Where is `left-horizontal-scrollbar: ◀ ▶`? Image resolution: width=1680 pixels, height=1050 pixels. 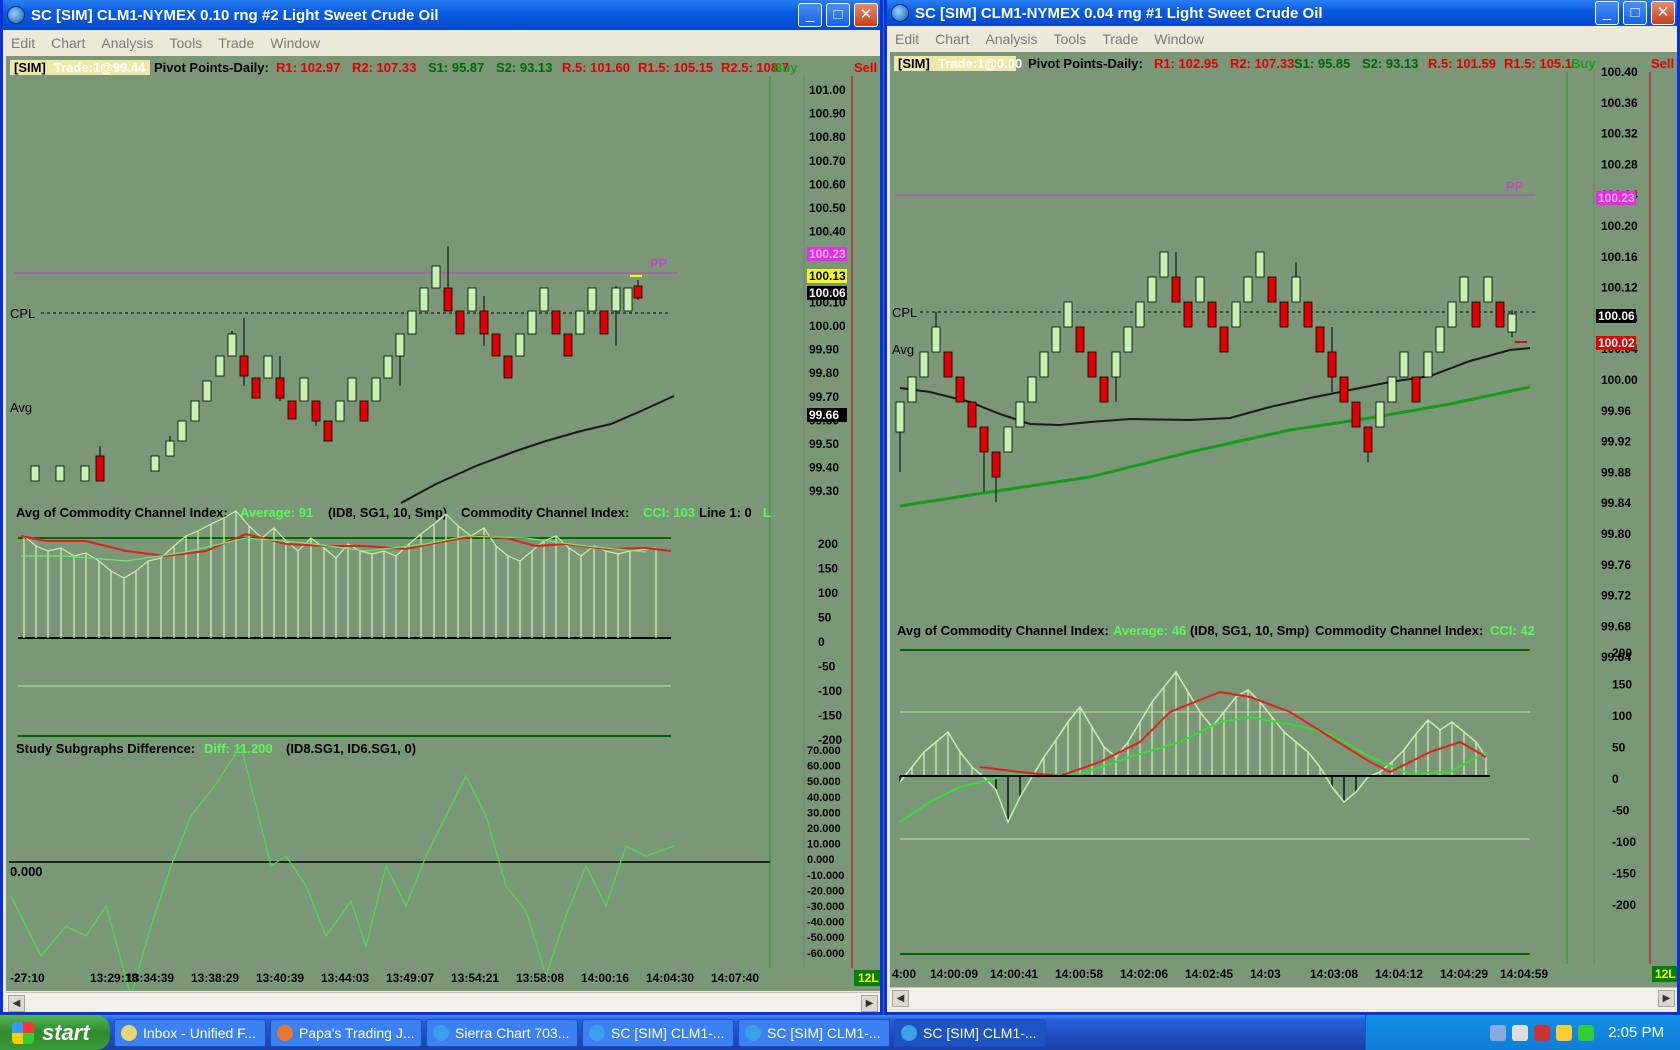 left-horizontal-scrollbar: ◀ ▶ is located at coordinates (443, 1002).